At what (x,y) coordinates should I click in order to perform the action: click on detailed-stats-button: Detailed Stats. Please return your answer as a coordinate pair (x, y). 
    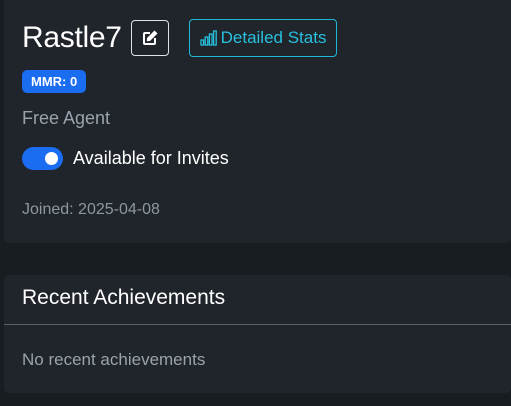
    Looking at the image, I should click on (263, 38).